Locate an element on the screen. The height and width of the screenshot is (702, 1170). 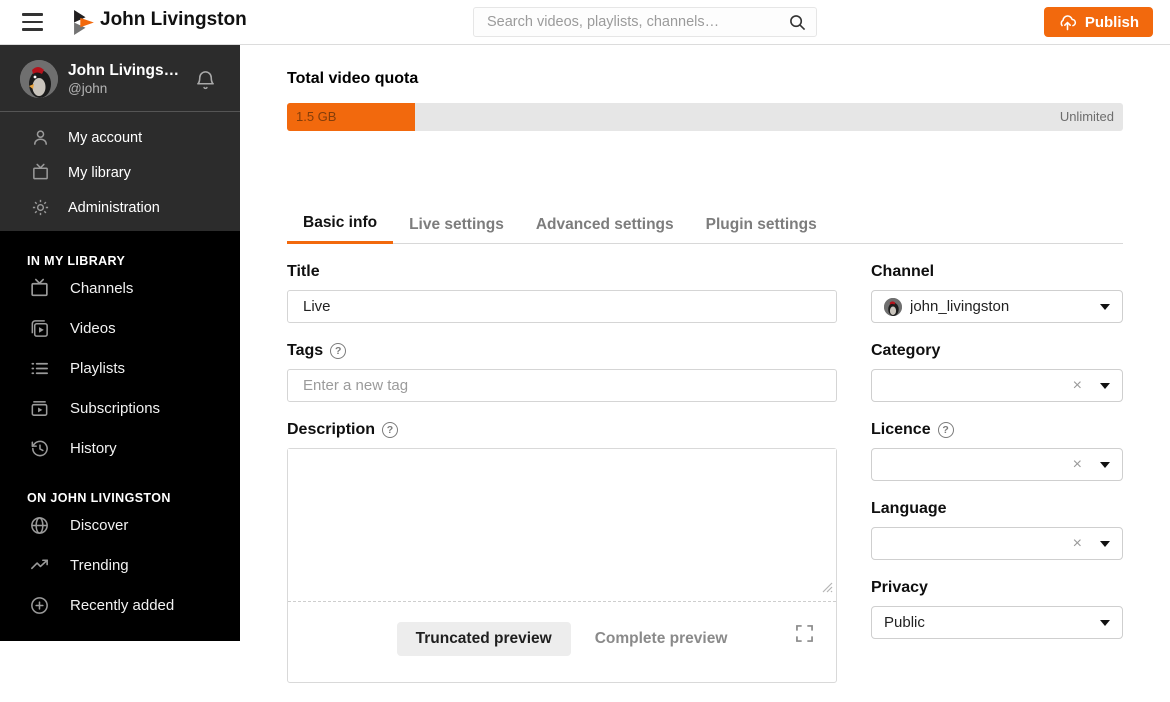
avatar is located at coordinates (39, 79).